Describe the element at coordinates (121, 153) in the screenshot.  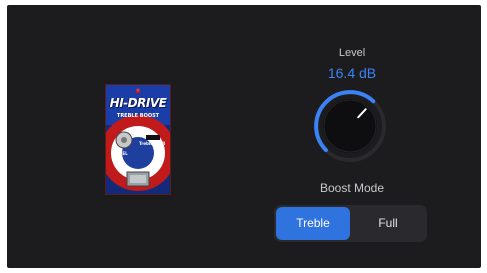
I see `pedal-knob-label: LEVEL` at that location.